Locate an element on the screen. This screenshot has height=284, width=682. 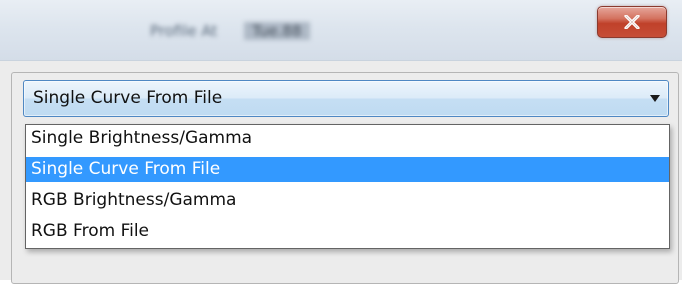
dropdown-option-rgb-from-file: RGB From File is located at coordinates (347, 231).